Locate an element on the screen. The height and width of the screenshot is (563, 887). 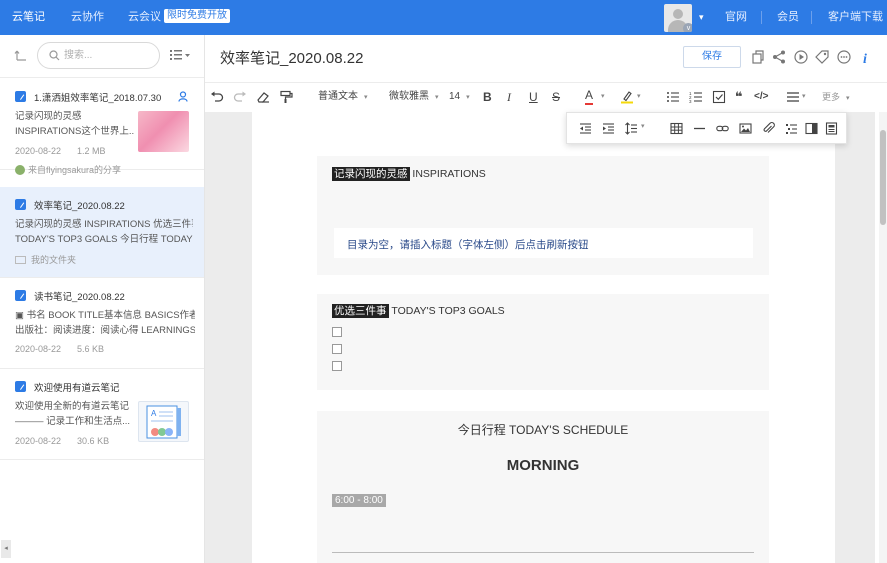
numbered-list-icon: 1 2 3 is located at coordinates (696, 97).